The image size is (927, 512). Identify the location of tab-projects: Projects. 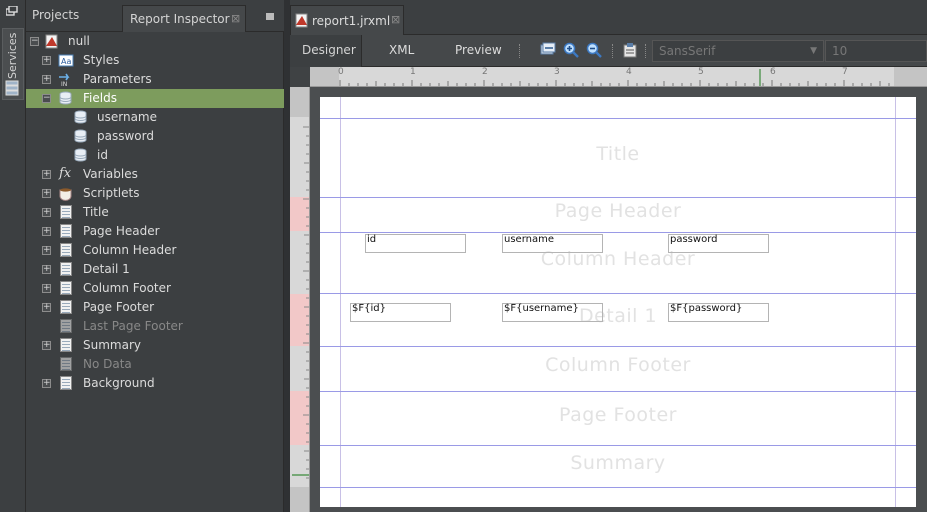
(55, 15).